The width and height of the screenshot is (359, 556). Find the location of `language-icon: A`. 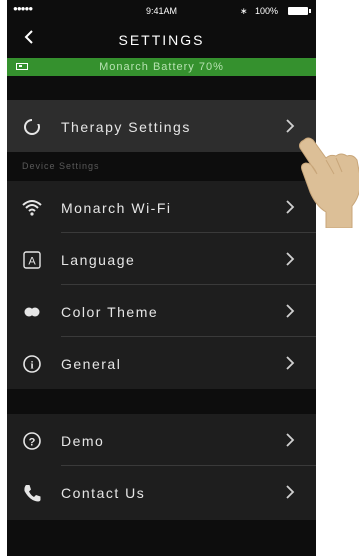

language-icon: A is located at coordinates (32, 260).